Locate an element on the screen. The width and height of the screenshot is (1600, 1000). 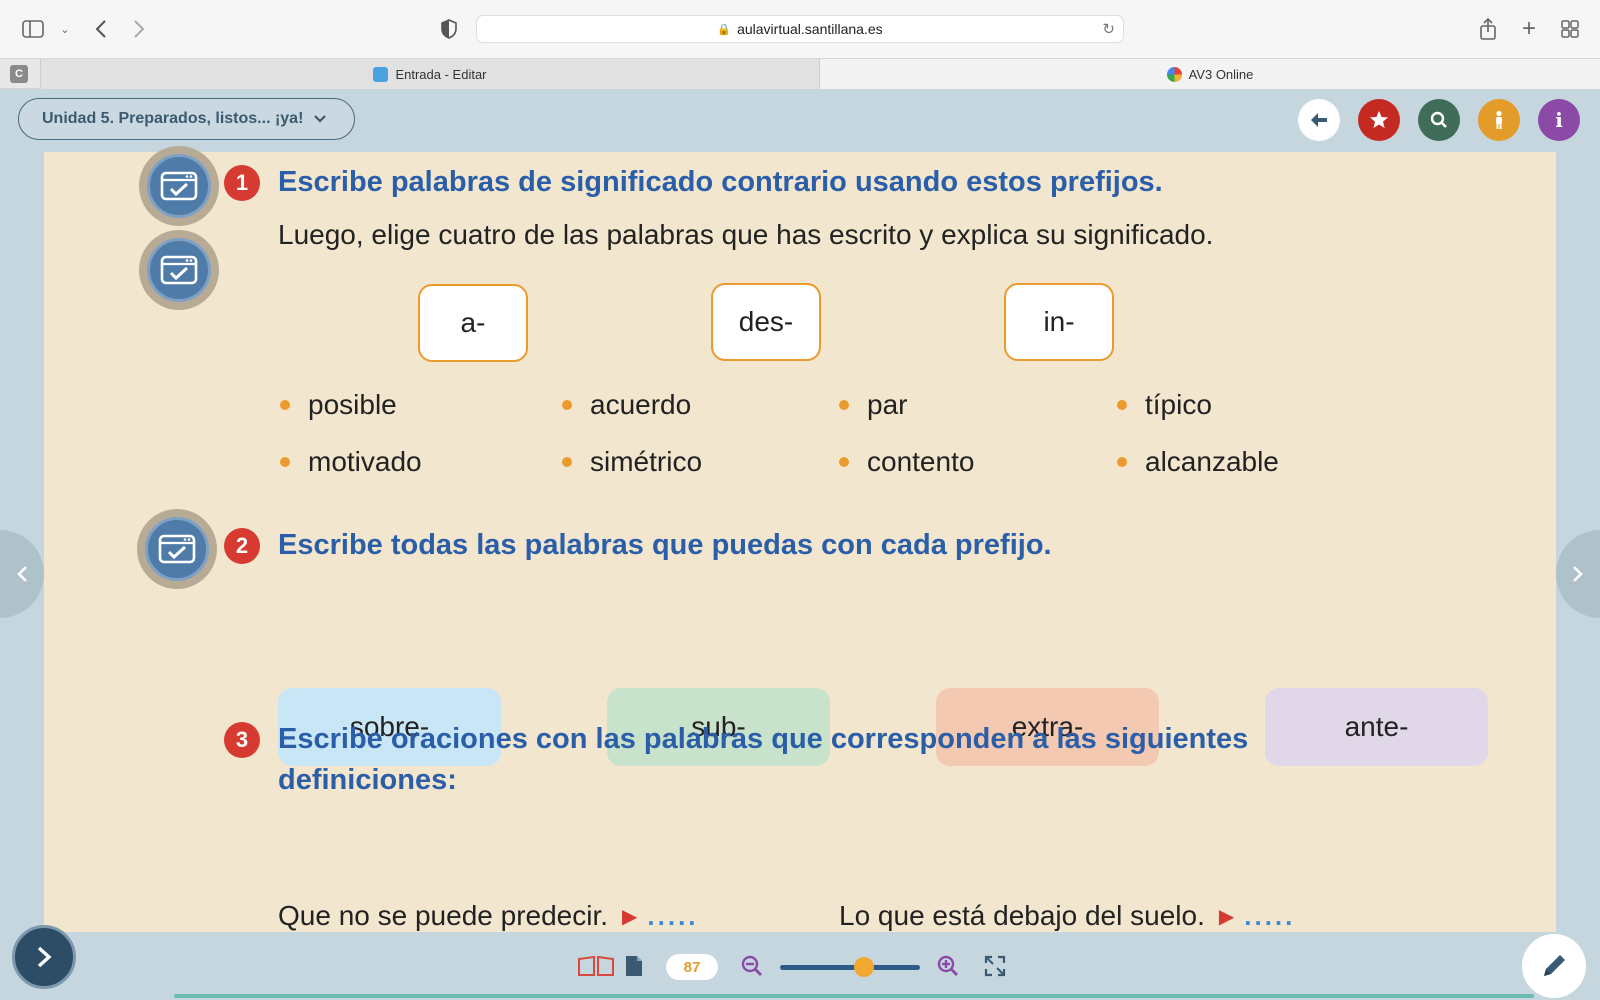
section-divider is located at coordinates (854, 996).